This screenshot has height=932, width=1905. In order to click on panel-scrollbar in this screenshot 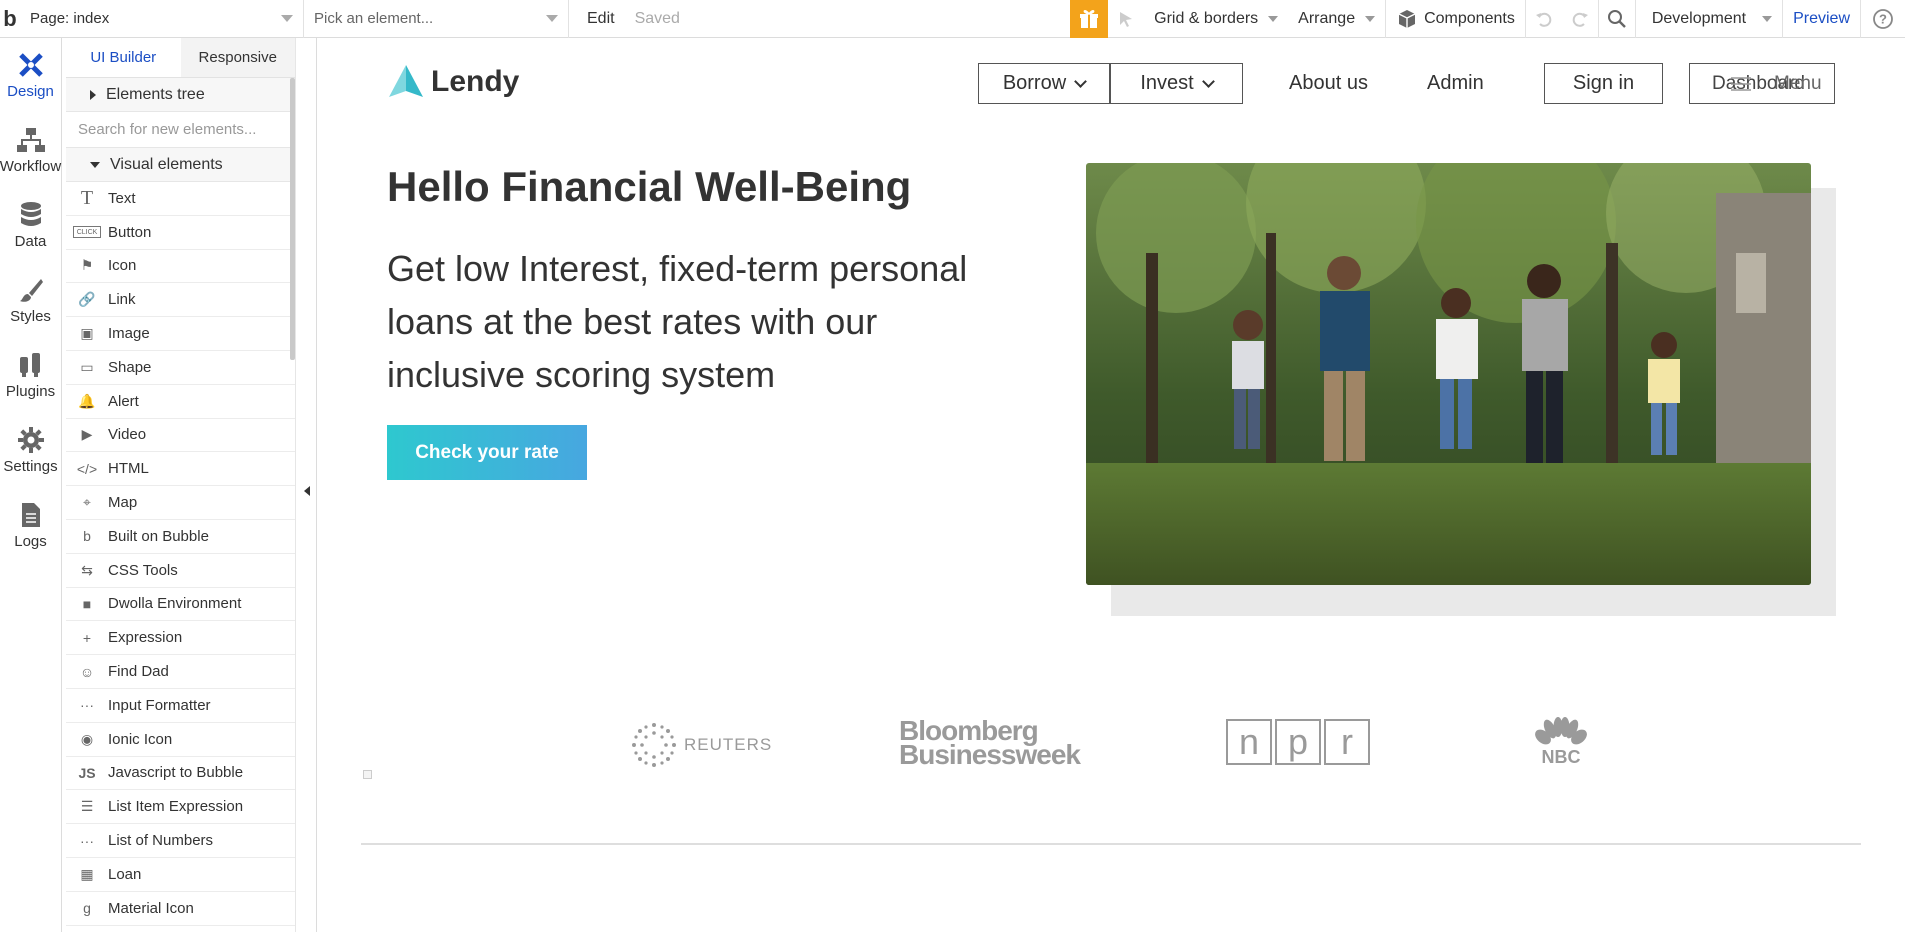, I will do `click(292, 219)`.